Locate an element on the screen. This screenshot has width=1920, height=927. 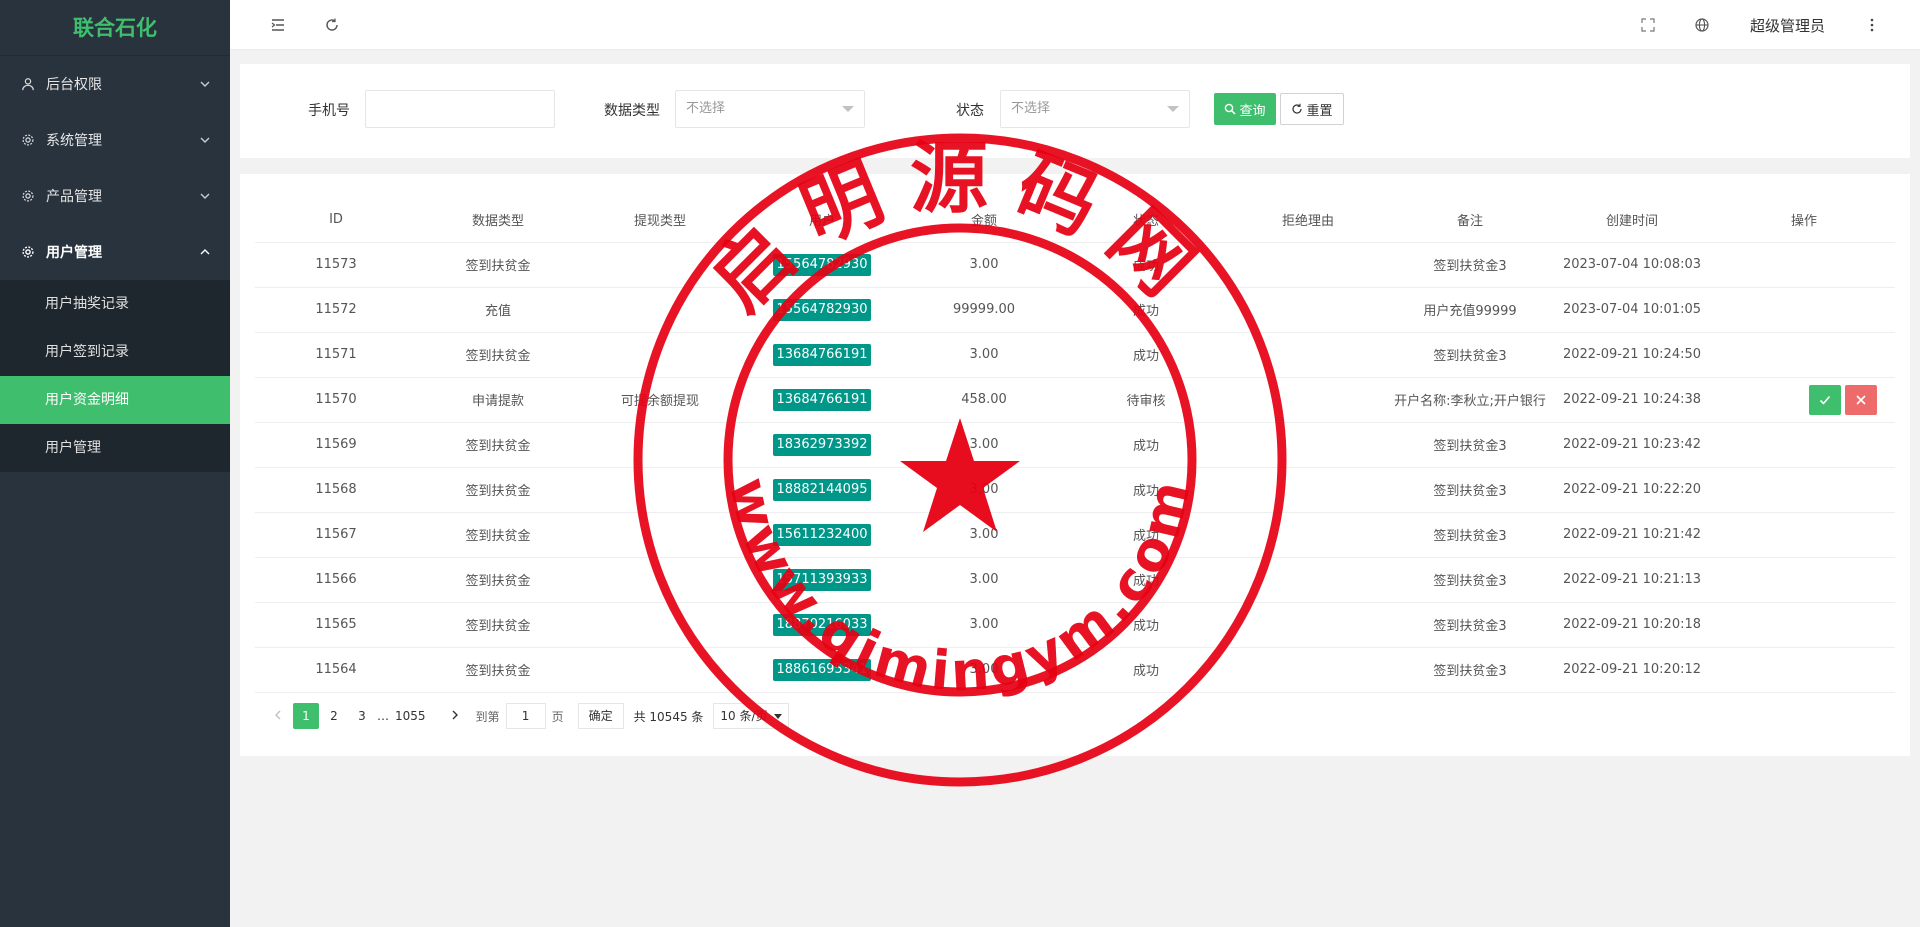
sidebar-item-system: 系统管理 is located at coordinates (115, 140).